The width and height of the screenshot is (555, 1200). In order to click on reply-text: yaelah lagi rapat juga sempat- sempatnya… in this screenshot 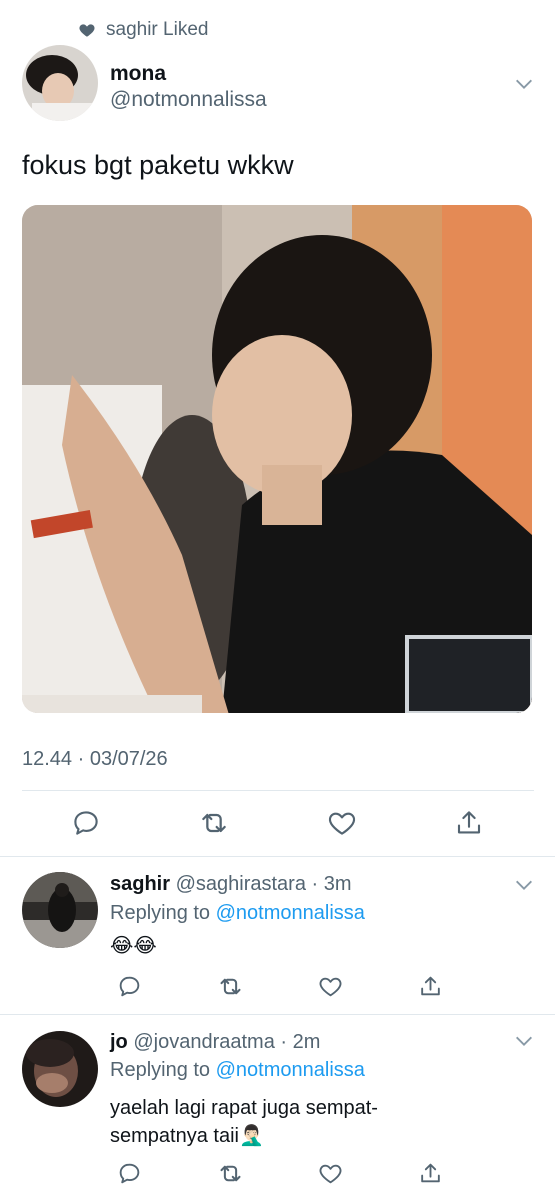, I will do `click(244, 1122)`.